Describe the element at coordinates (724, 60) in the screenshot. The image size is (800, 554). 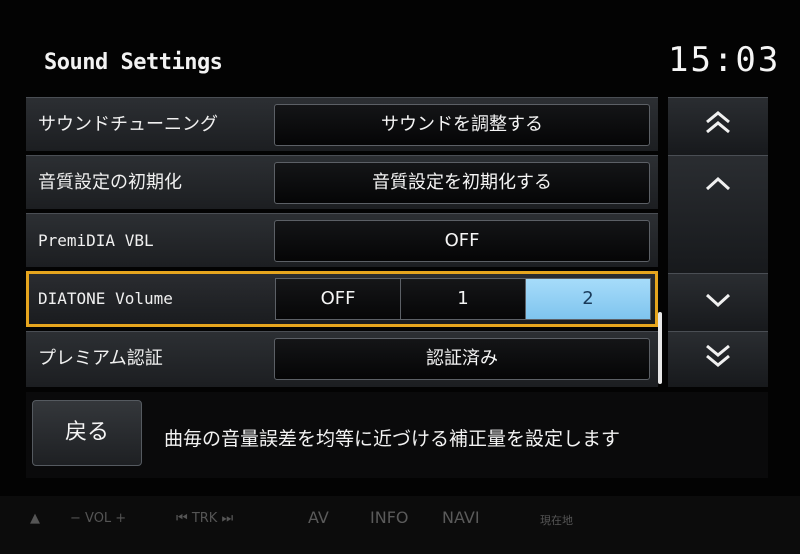
I see `clock: 15:03` at that location.